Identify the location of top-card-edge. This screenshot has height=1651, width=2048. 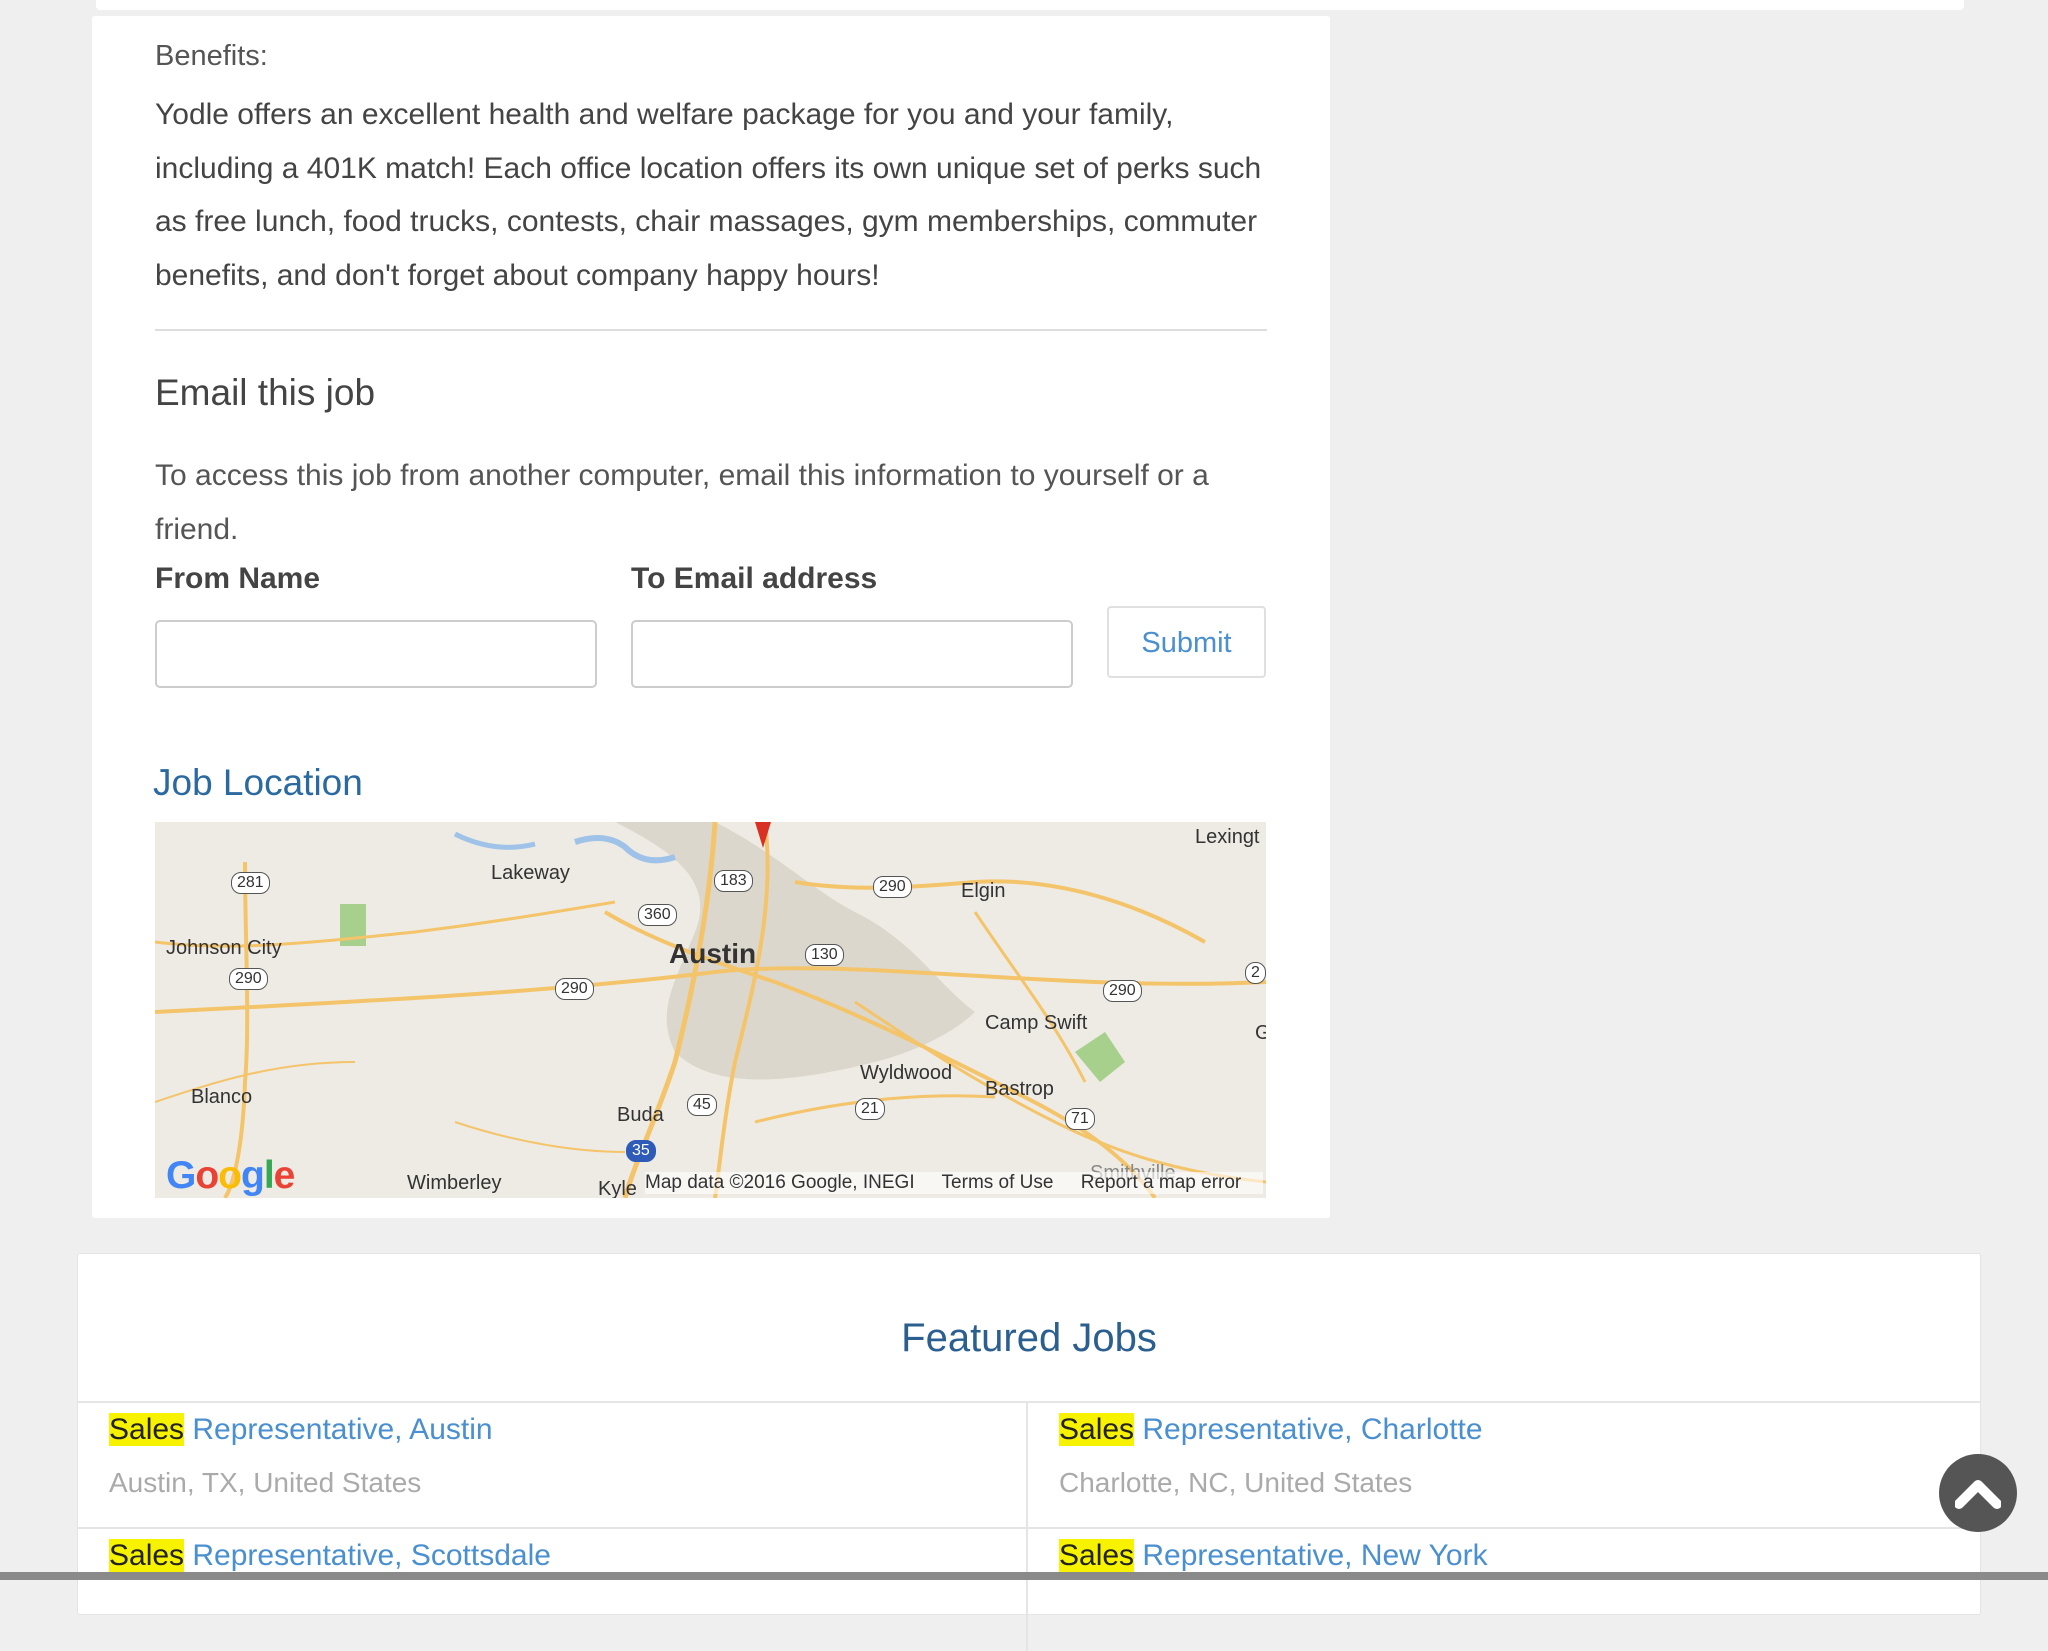
(1030, 5).